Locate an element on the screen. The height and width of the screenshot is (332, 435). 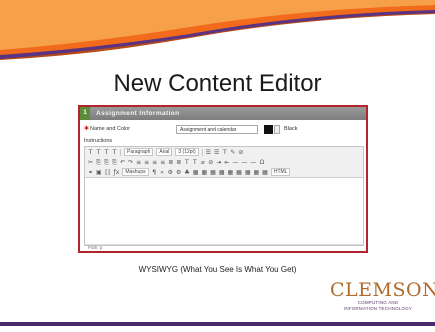
name-input: Assignment and calendar is located at coordinates (217, 129).